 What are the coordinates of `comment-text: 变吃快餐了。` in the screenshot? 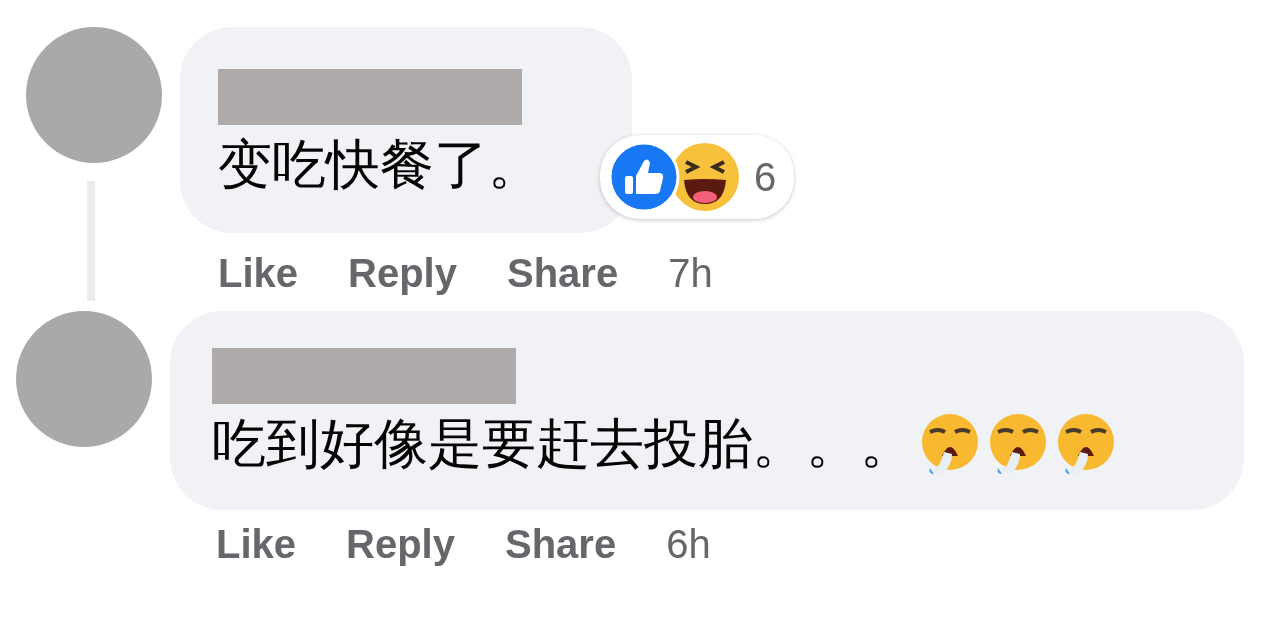 It's located at (380, 165).